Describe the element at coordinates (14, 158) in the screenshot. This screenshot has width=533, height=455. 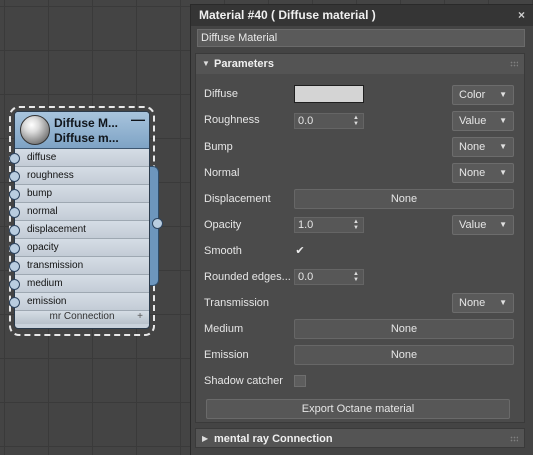
I see `input-socket-diffuse` at that location.